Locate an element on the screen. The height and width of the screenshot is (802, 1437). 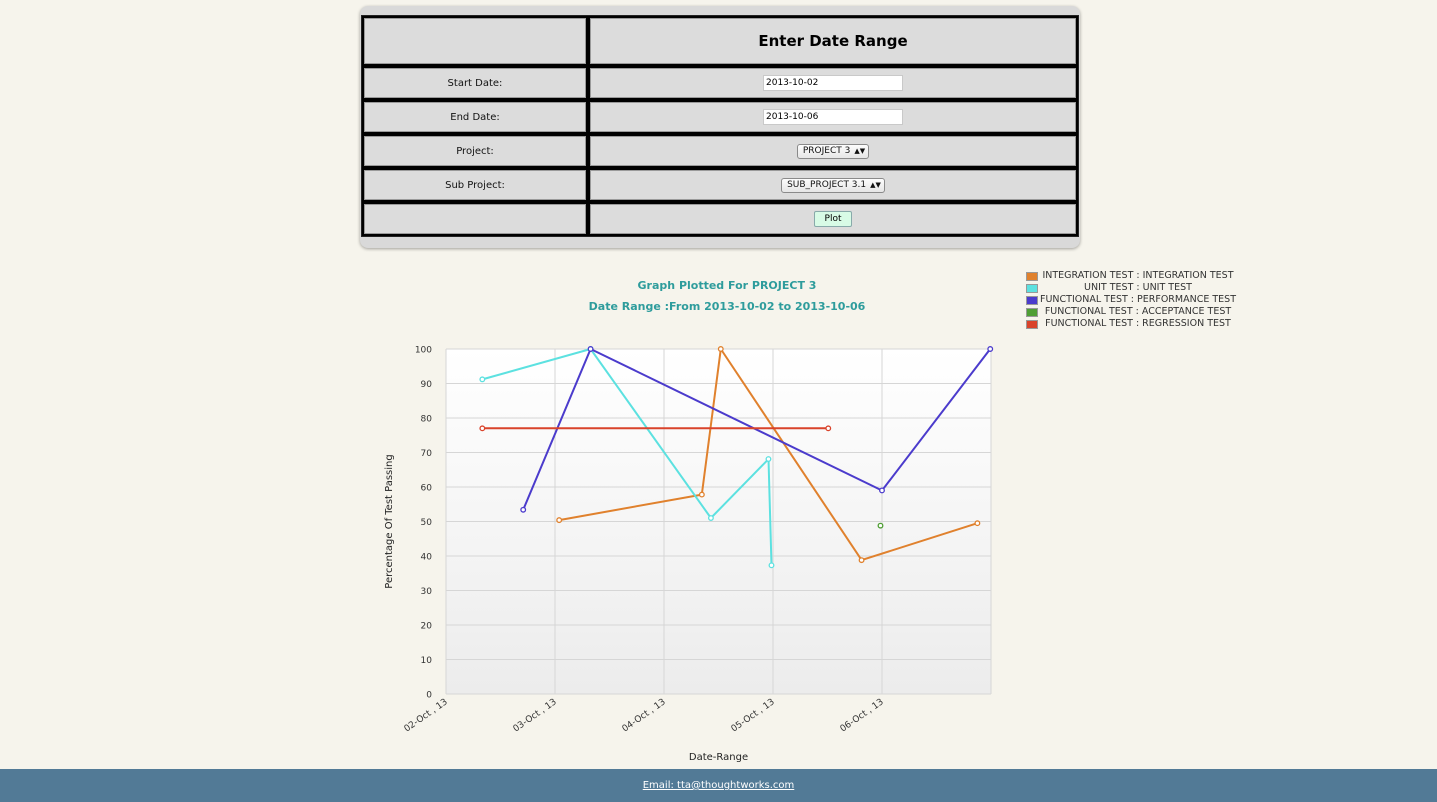
footer: Email: tta@thoughtworks.com is located at coordinates (718, 785).